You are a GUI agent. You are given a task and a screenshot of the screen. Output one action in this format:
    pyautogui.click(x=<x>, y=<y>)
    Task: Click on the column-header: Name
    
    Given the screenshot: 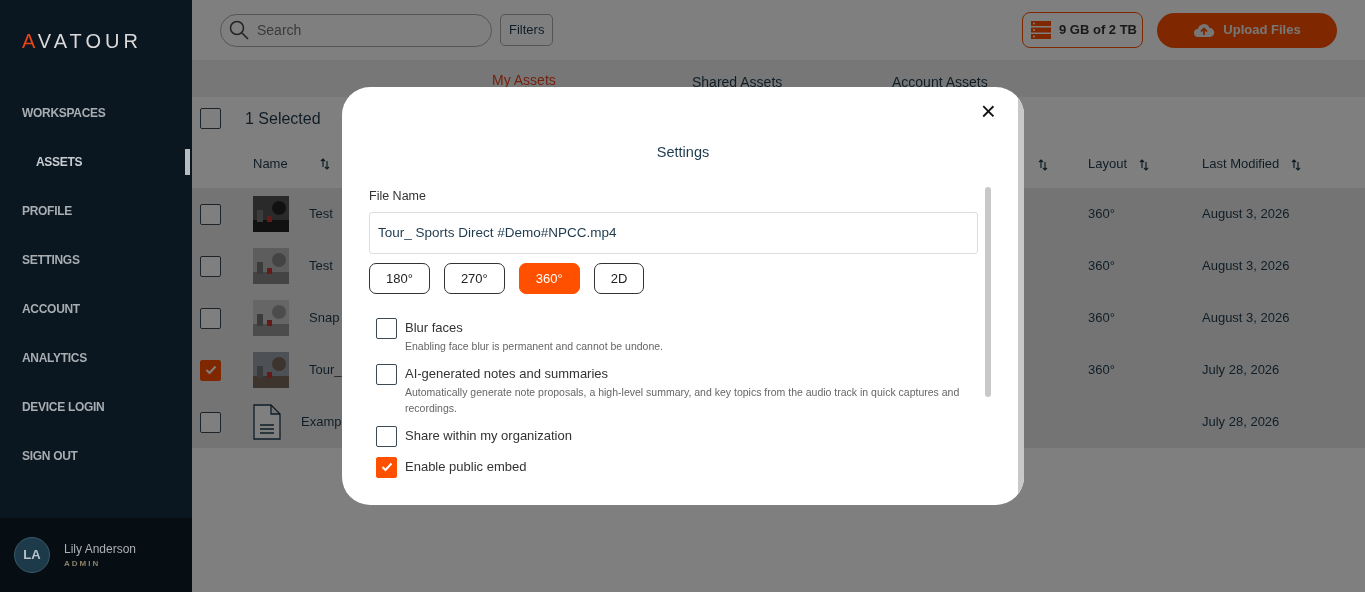 What is the action you would take?
    pyautogui.click(x=270, y=164)
    